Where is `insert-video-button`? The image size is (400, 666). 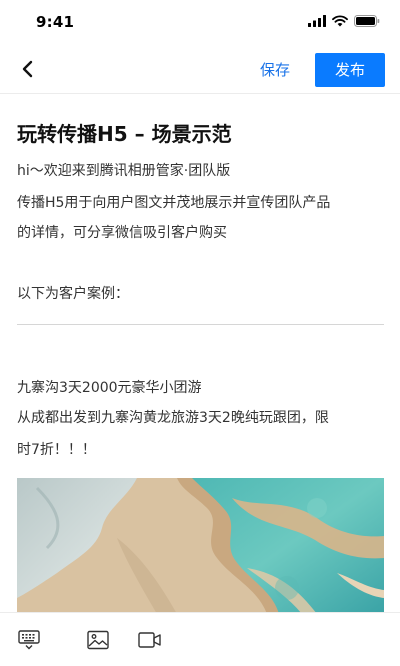 insert-video-button is located at coordinates (150, 640).